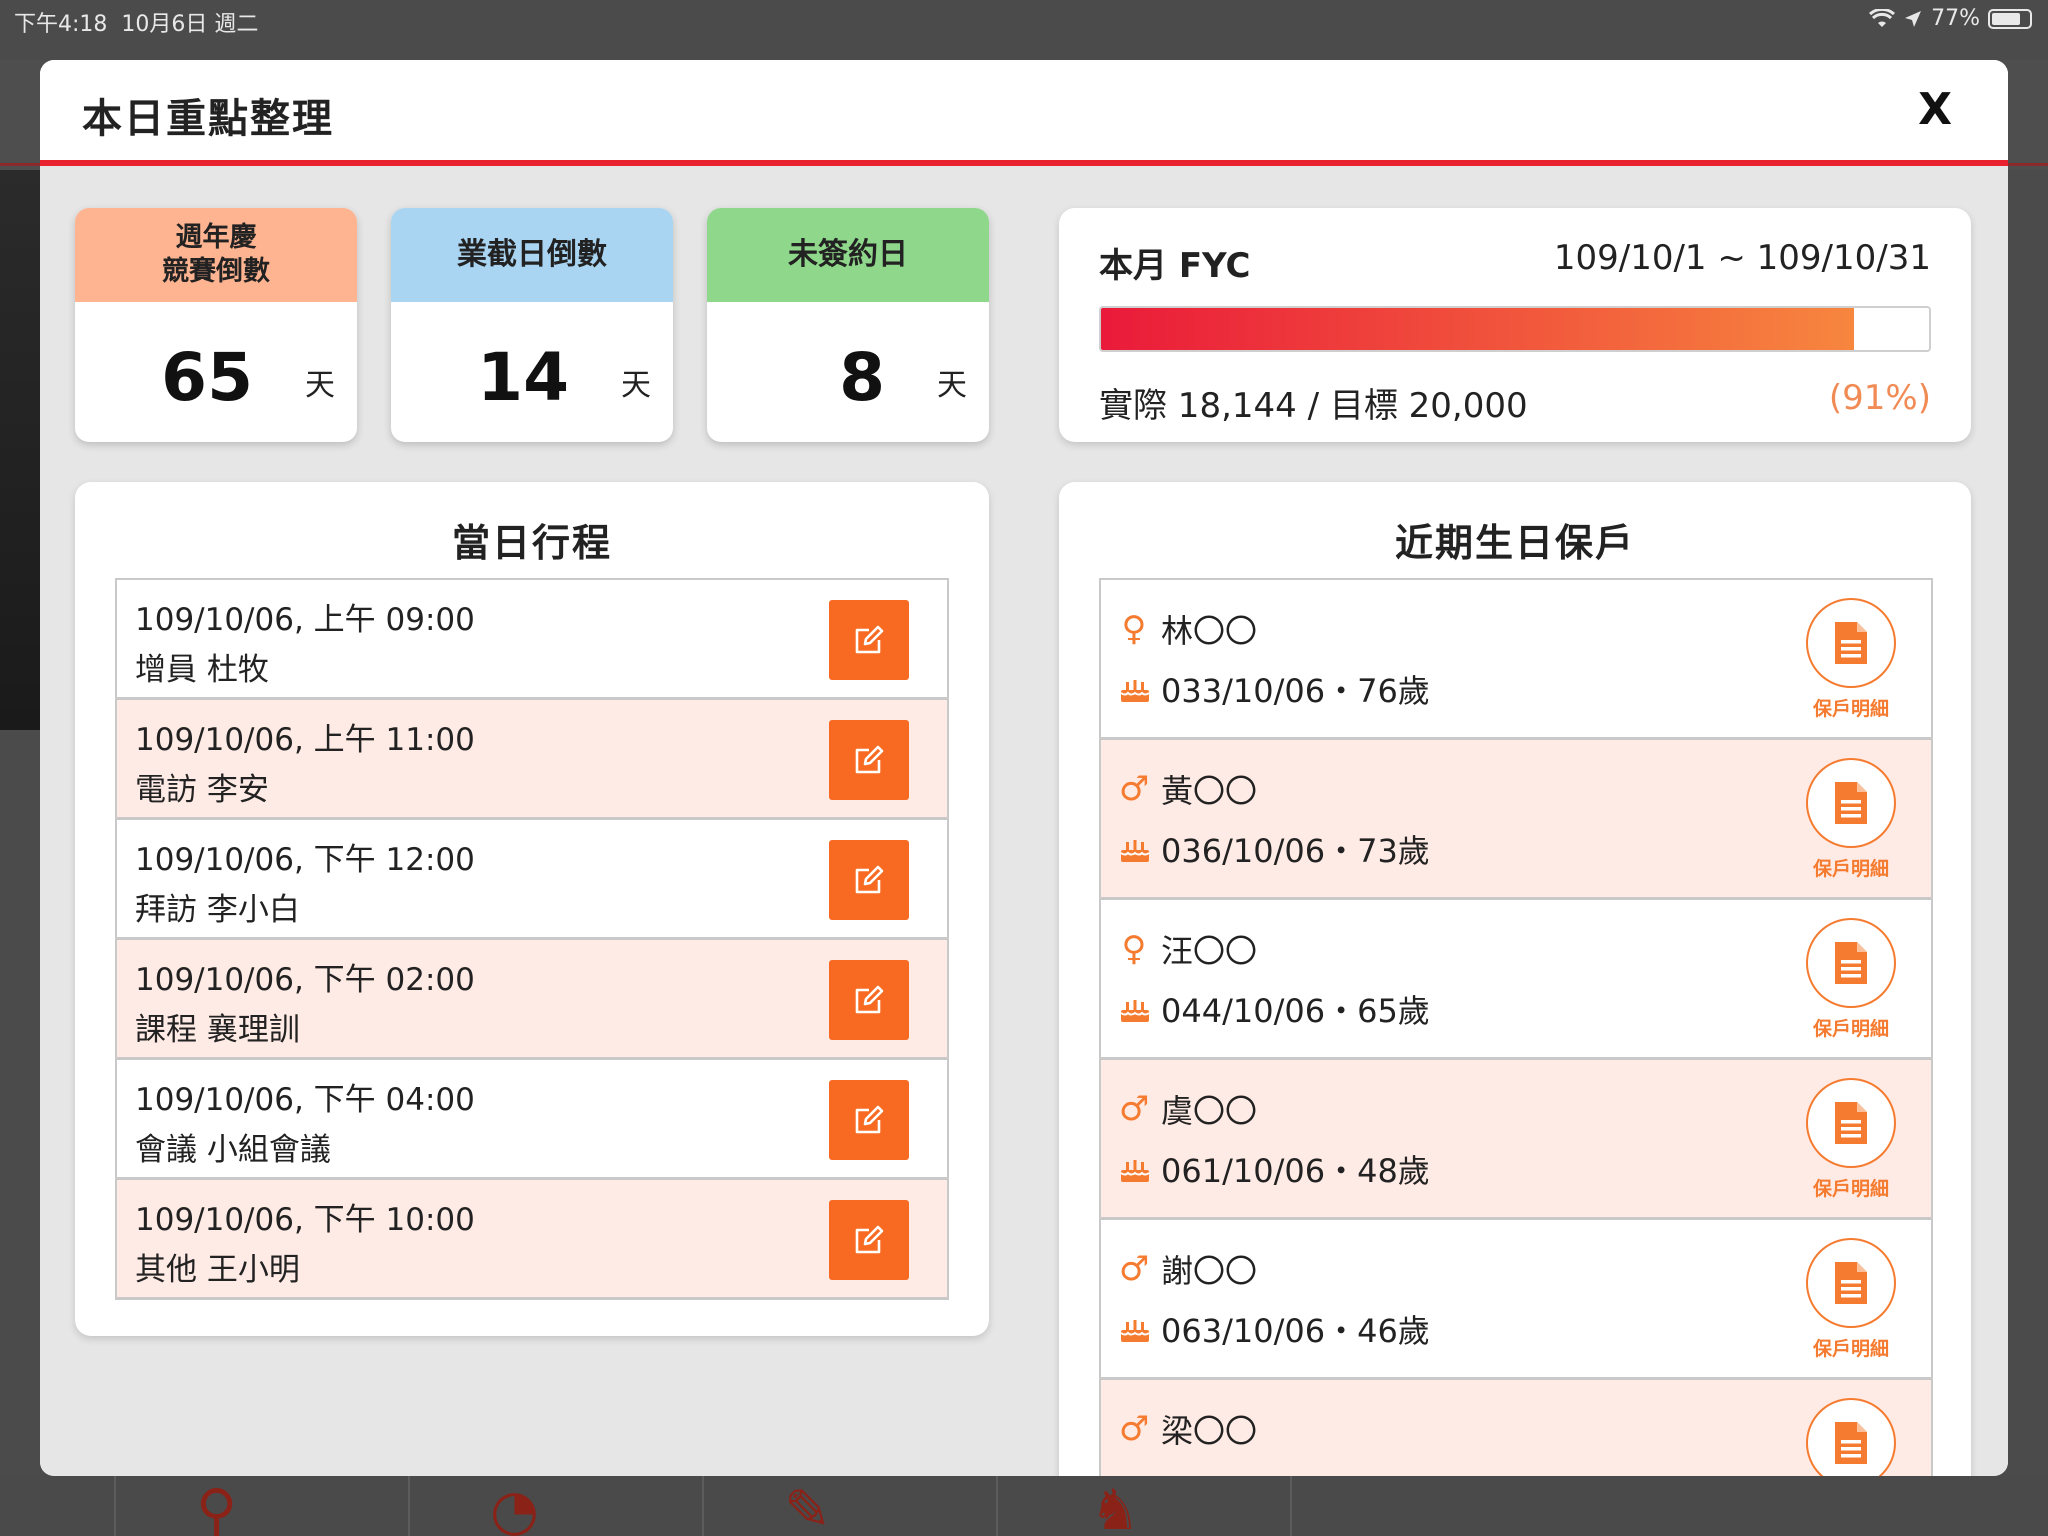  What do you see at coordinates (1295, 1011) in the screenshot?
I see `client-birthday: 044/10/06・65歲` at bounding box center [1295, 1011].